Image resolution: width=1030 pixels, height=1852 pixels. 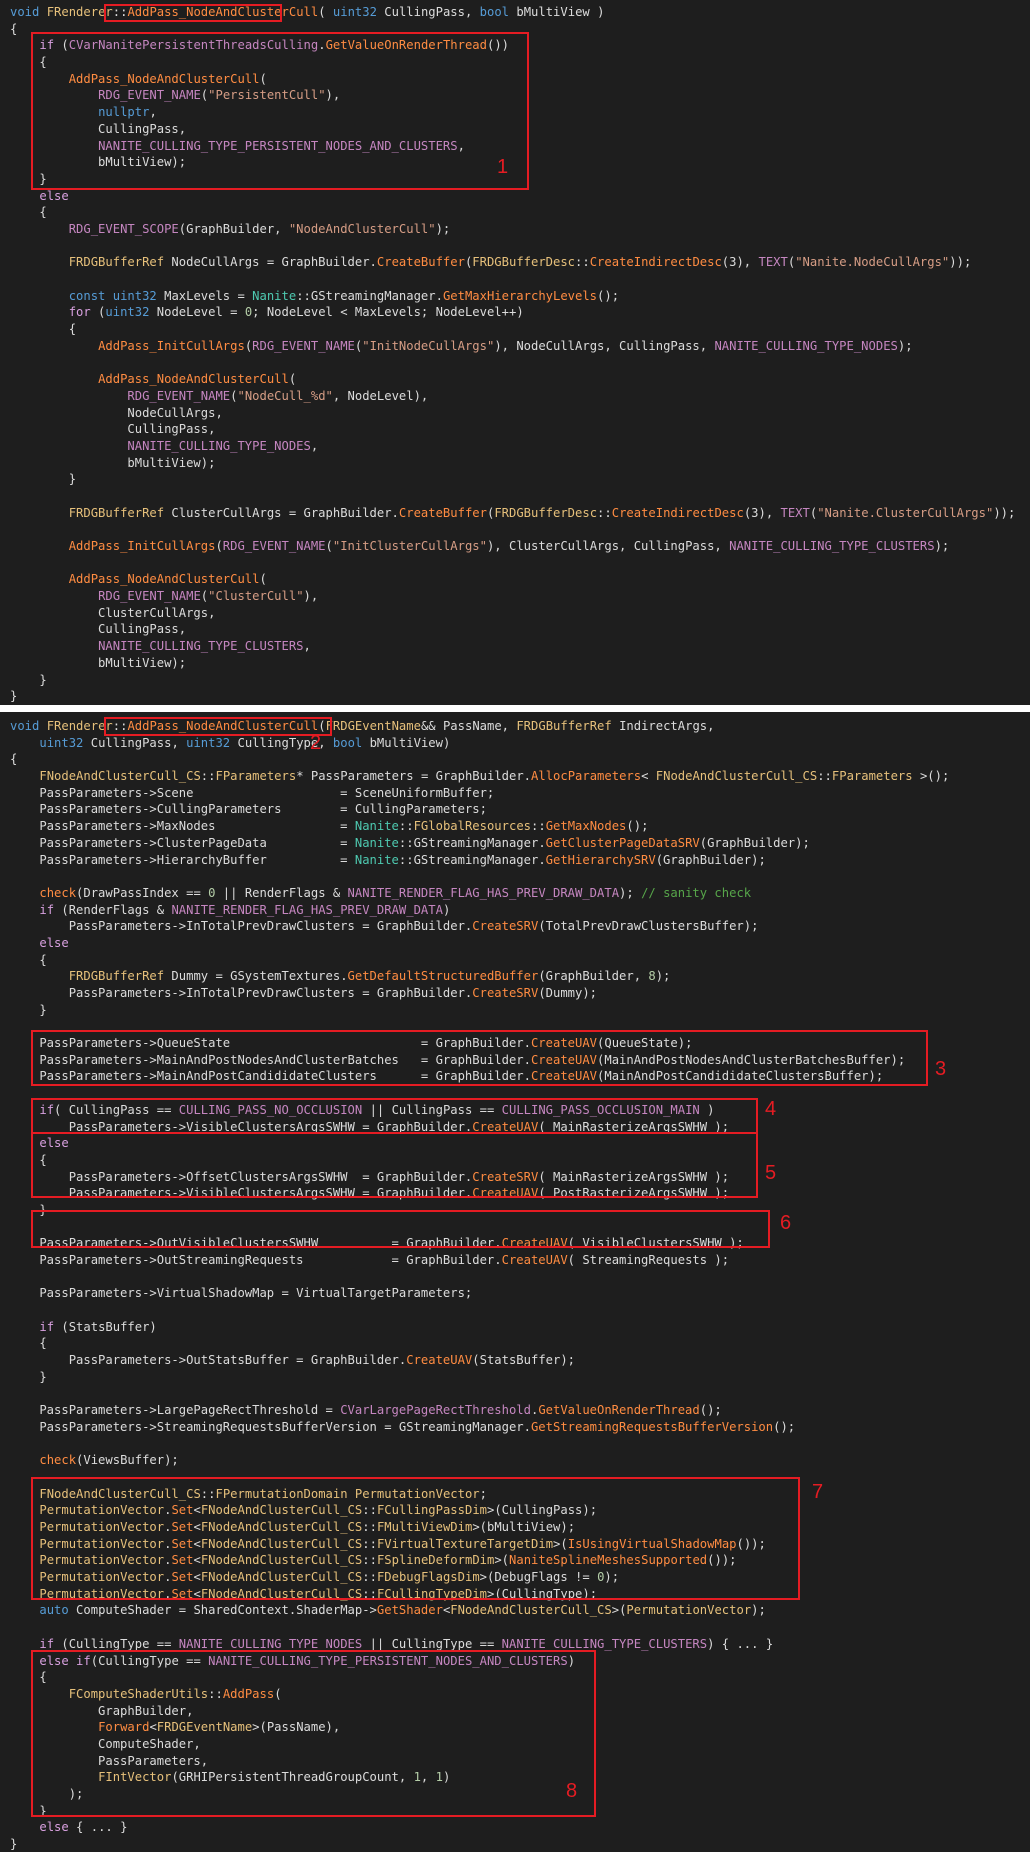 What do you see at coordinates (369, 295) in the screenshot?
I see `code-token: ::GStreamingManager.` at bounding box center [369, 295].